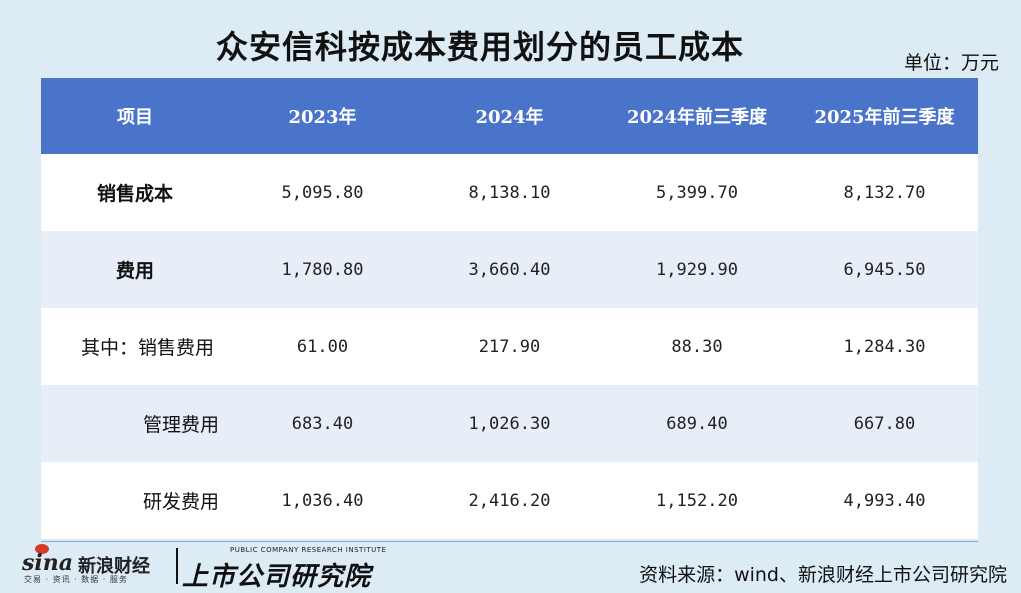  Describe the element at coordinates (322, 269) in the screenshot. I see `table-cell: 1,780.80` at that location.